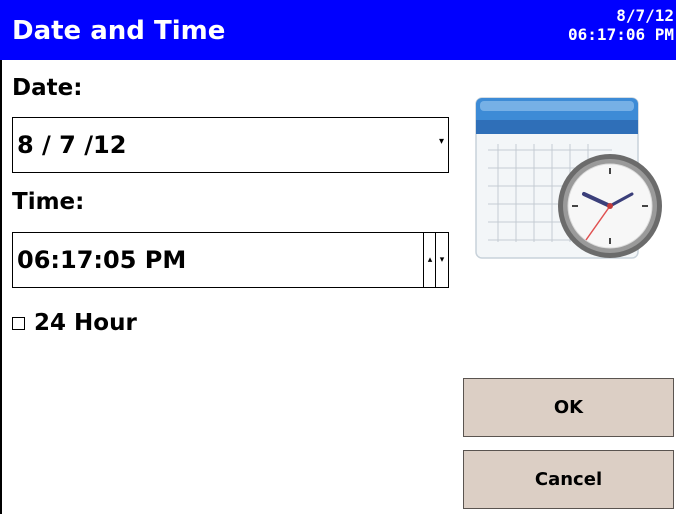 This screenshot has width=676, height=514. I want to click on date-picker: 8 / 7 /12 ▾, so click(230, 145).